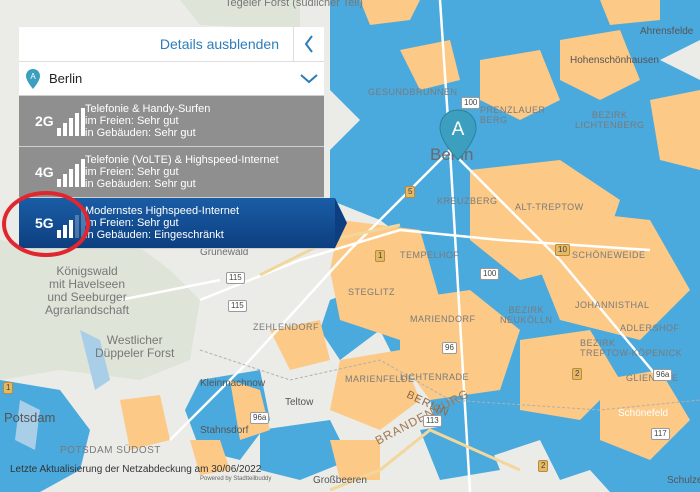 The width and height of the screenshot is (700, 492). I want to click on label-marienfelde: MARIENFELDE, so click(380, 379).